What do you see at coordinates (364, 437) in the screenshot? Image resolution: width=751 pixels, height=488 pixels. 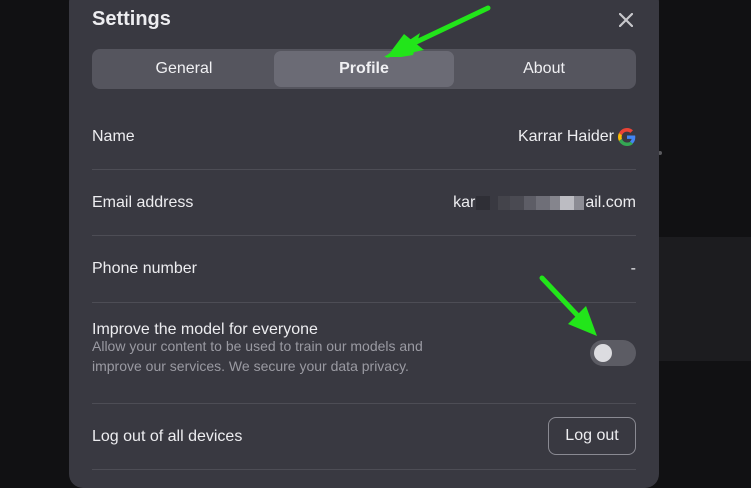 I see `logout-row: Log out of all devices Log out` at bounding box center [364, 437].